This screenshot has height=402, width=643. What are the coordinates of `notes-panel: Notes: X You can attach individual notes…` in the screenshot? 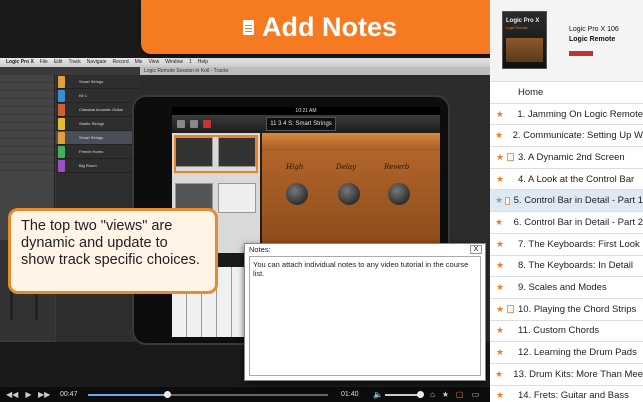 It's located at (365, 312).